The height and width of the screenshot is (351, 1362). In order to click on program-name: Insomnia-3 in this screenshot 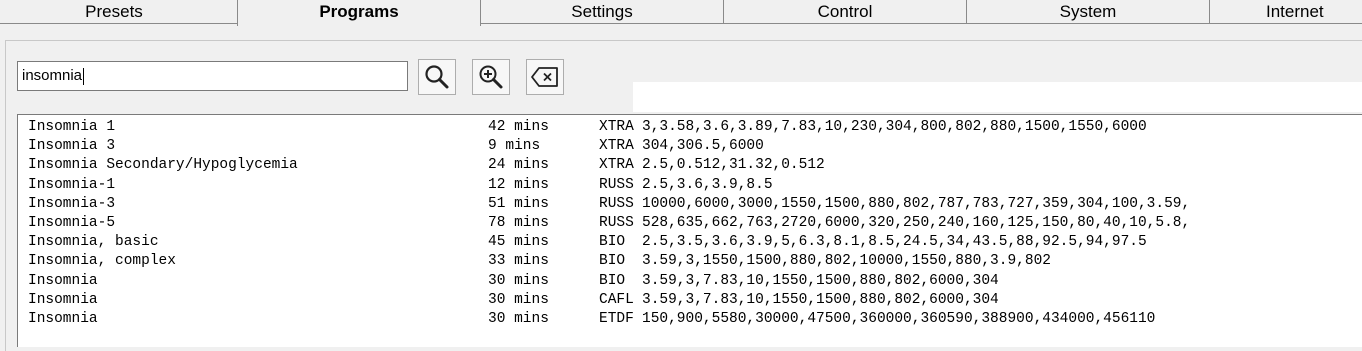, I will do `click(72, 203)`.